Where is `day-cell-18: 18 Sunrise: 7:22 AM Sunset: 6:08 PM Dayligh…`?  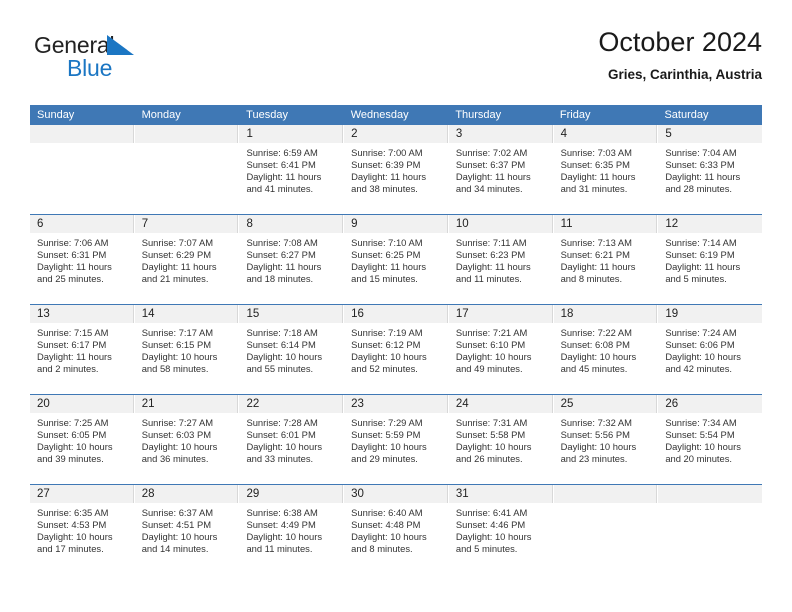 day-cell-18: 18 Sunrise: 7:22 AM Sunset: 6:08 PM Dayligh… is located at coordinates (606, 349).